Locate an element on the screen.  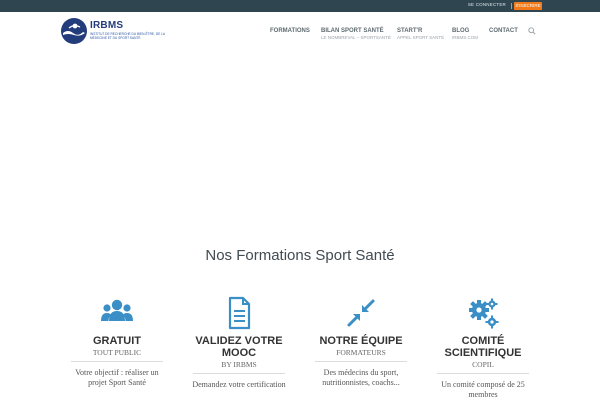
top-bar: SE CONNECTER S'INSCRIRE is located at coordinates (300, 6).